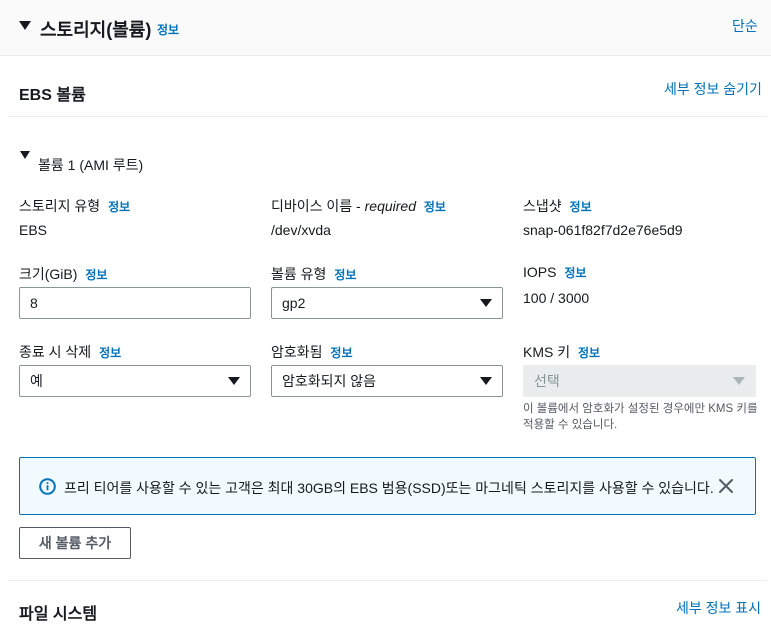 The width and height of the screenshot is (771, 639). Describe the element at coordinates (345, 275) in the screenshot. I see `volume-type-info-link: 정보` at that location.